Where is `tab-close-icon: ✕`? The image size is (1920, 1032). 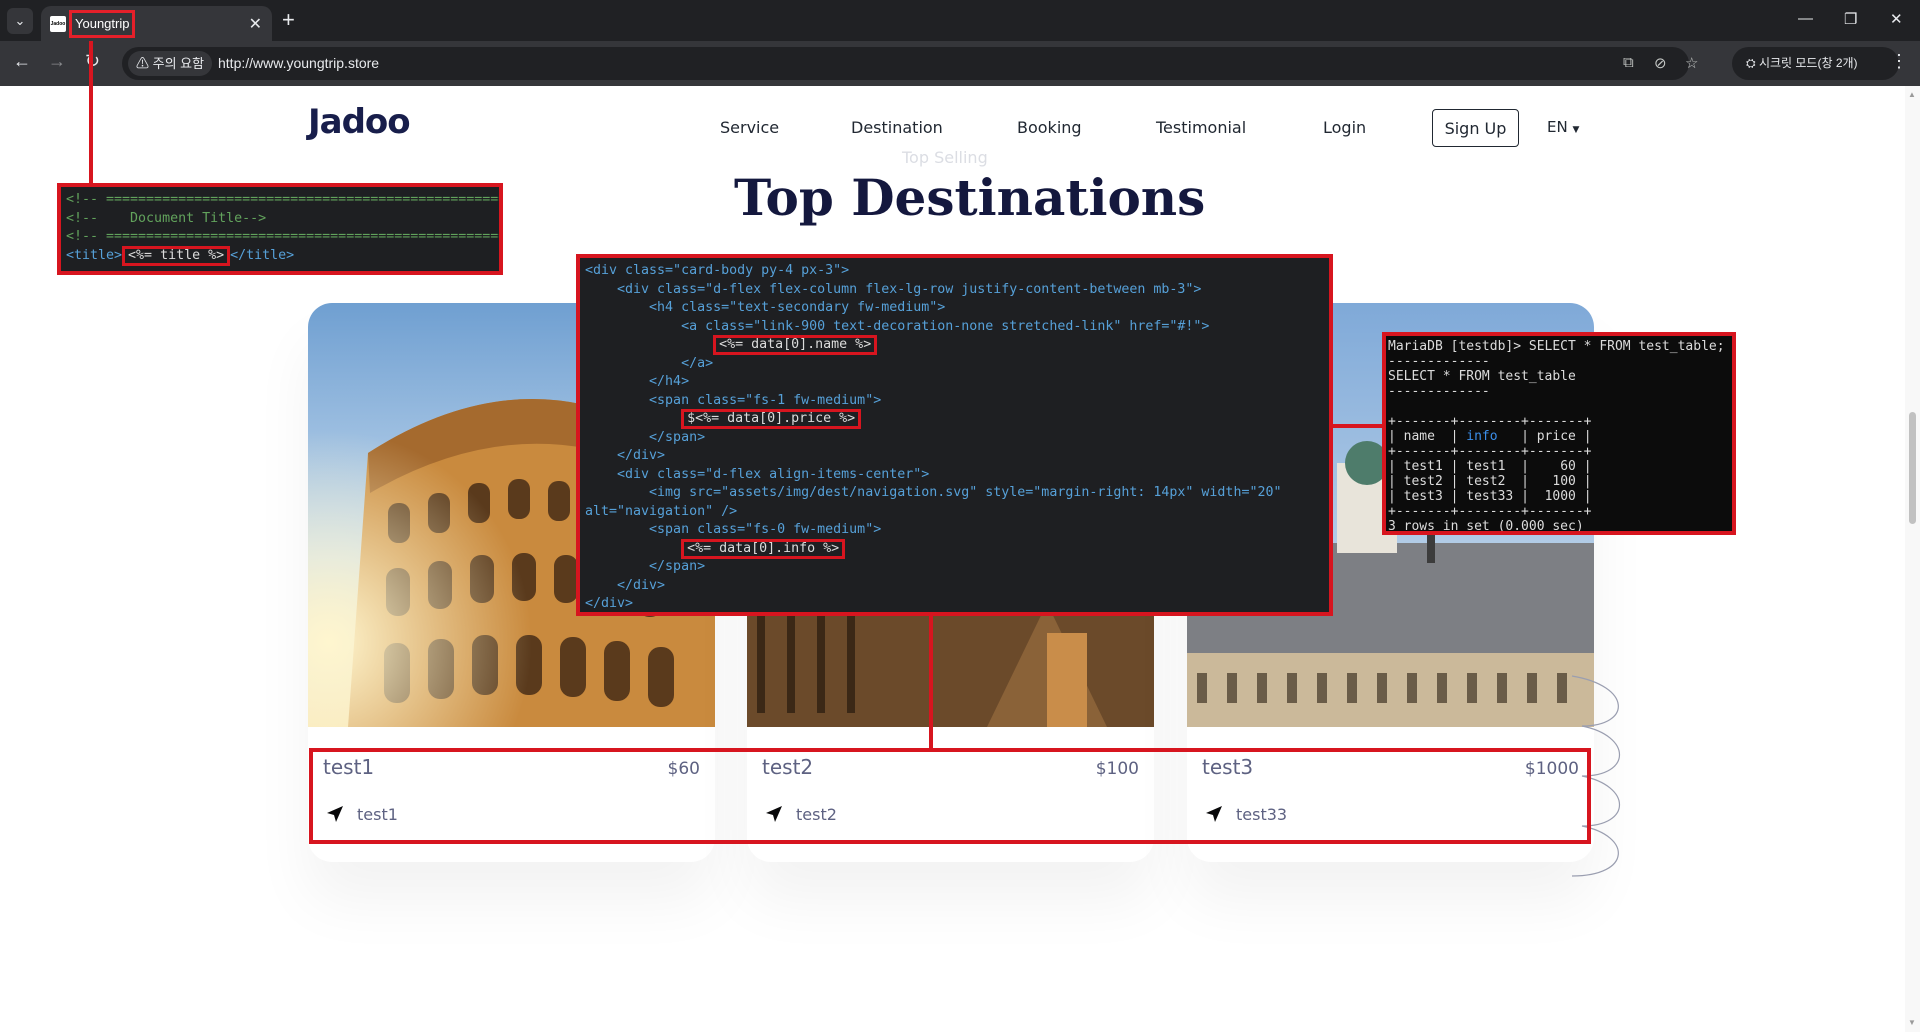 tab-close-icon: ✕ is located at coordinates (255, 24).